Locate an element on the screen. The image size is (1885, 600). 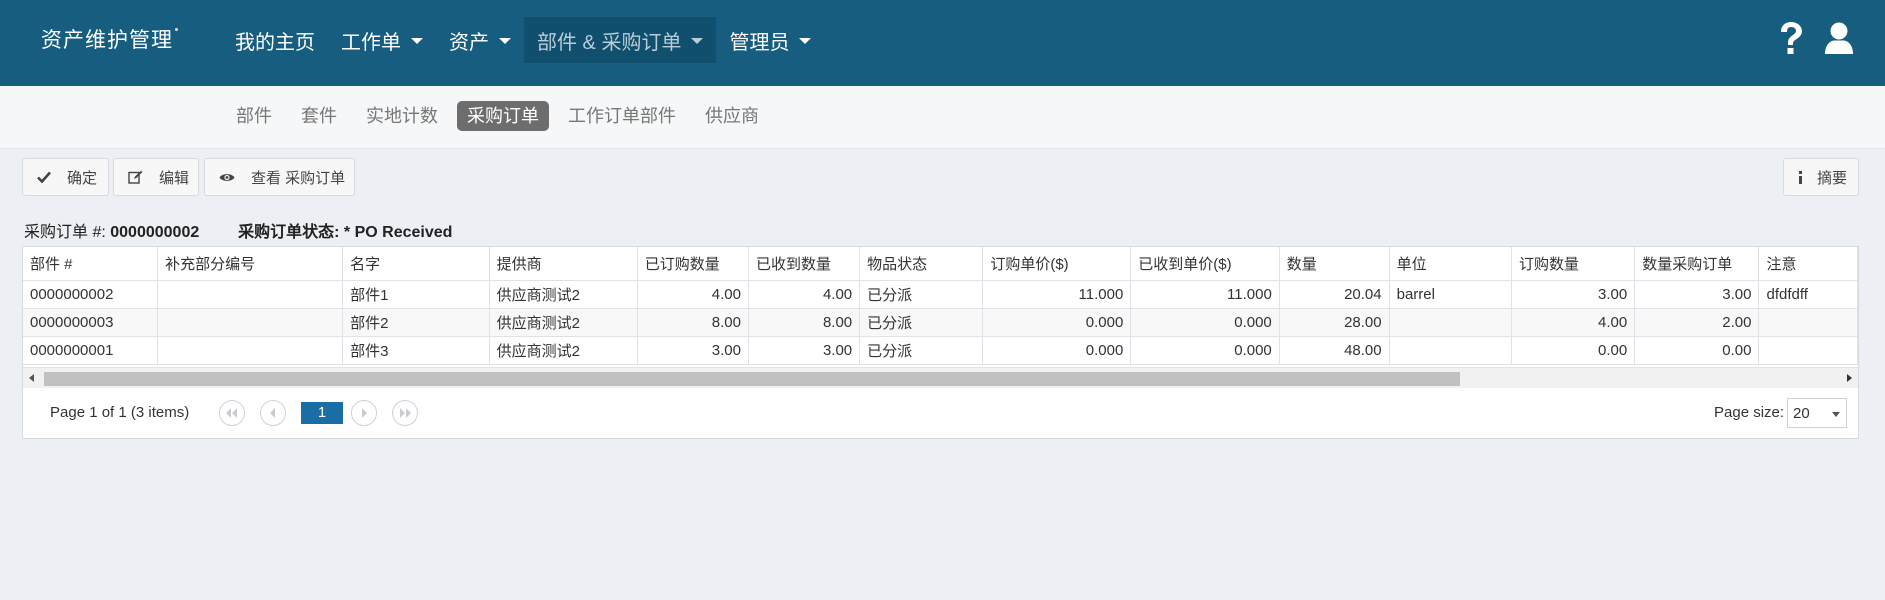
nav-home: 我的主页 is located at coordinates (275, 40).